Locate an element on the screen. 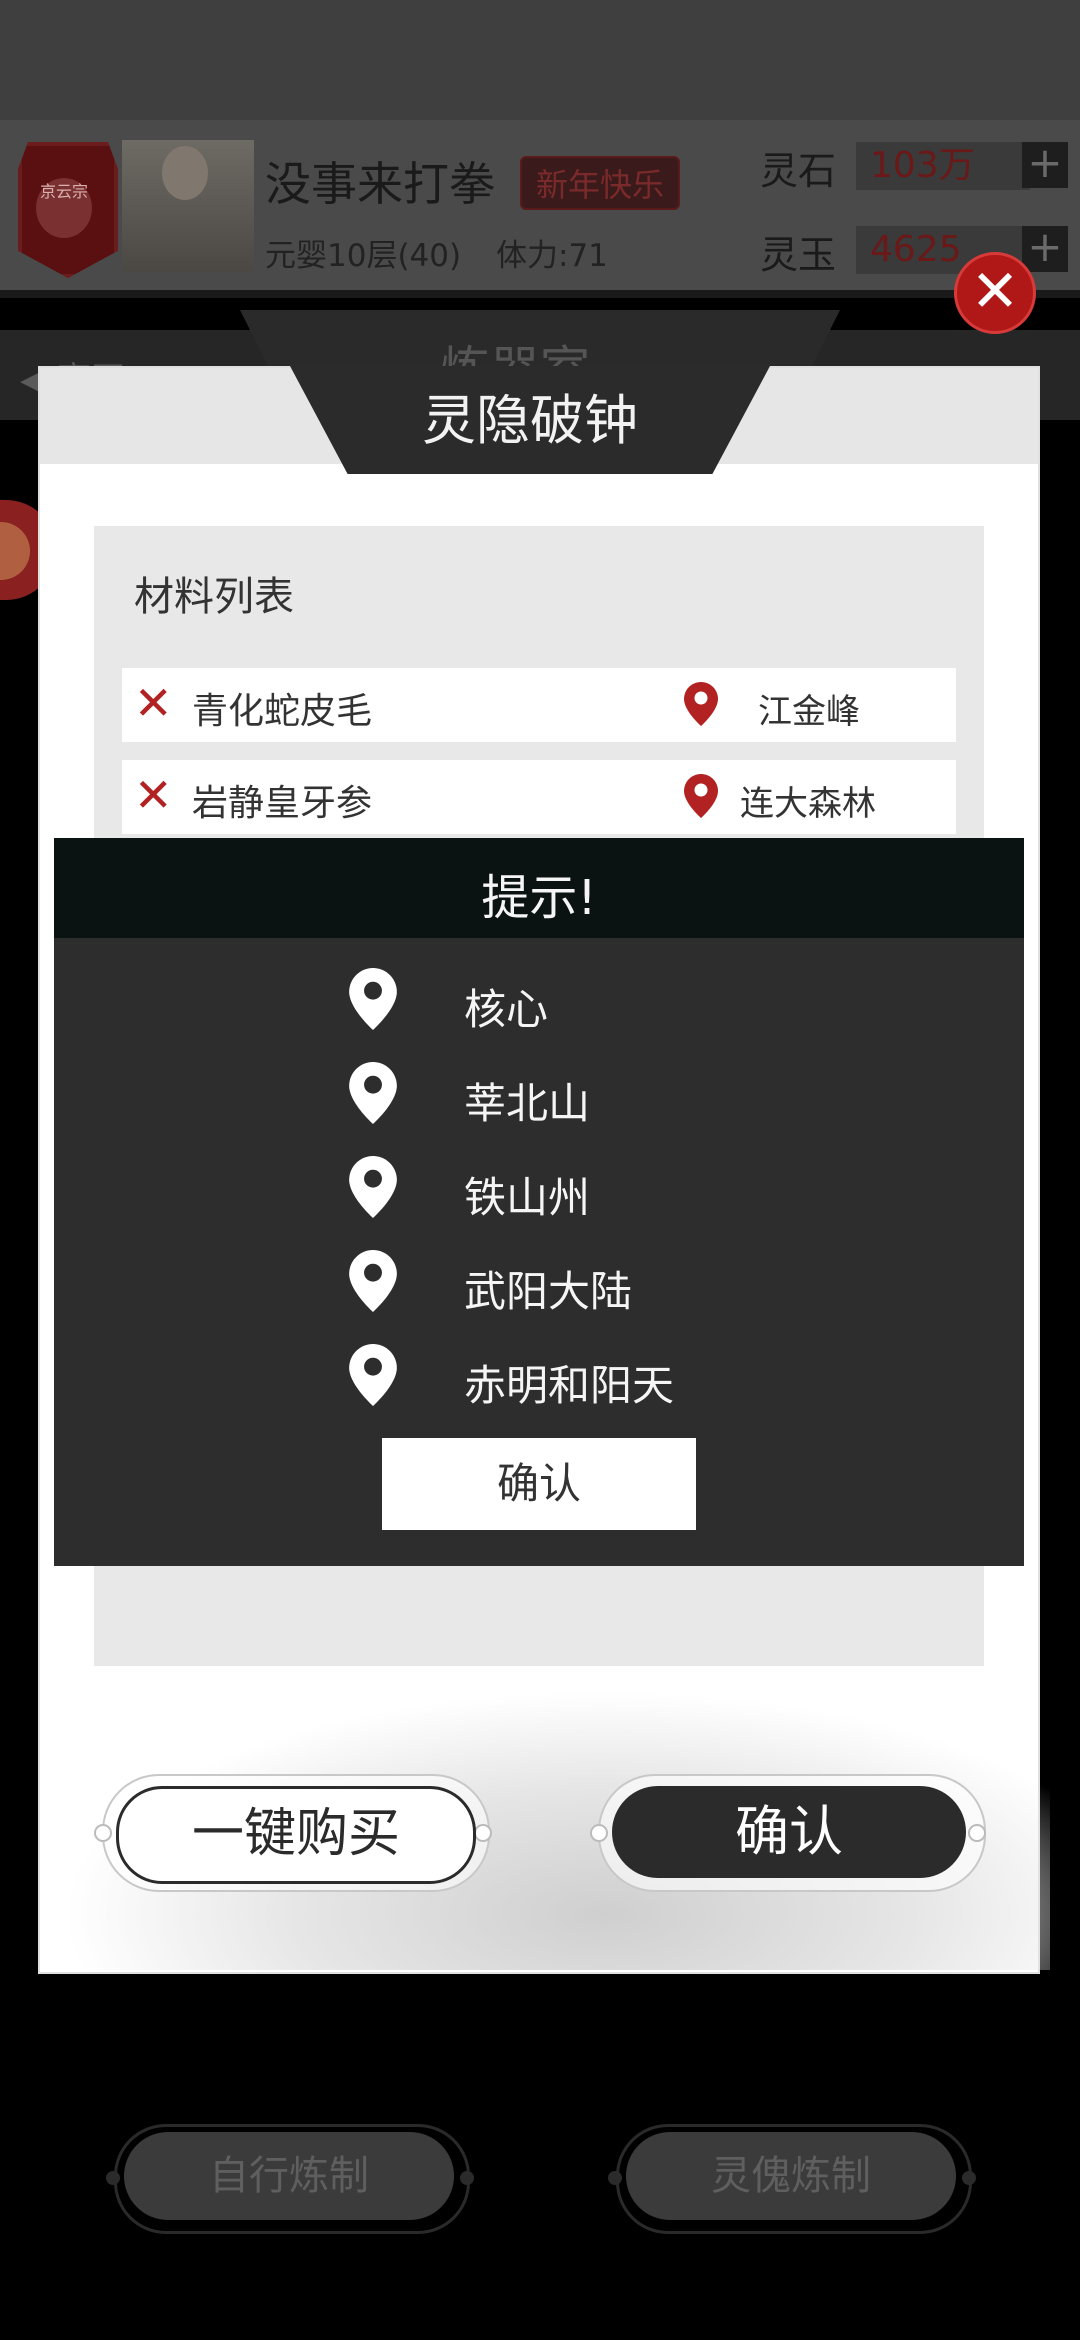  hint-location-label: 铁山州 is located at coordinates (527, 1197).